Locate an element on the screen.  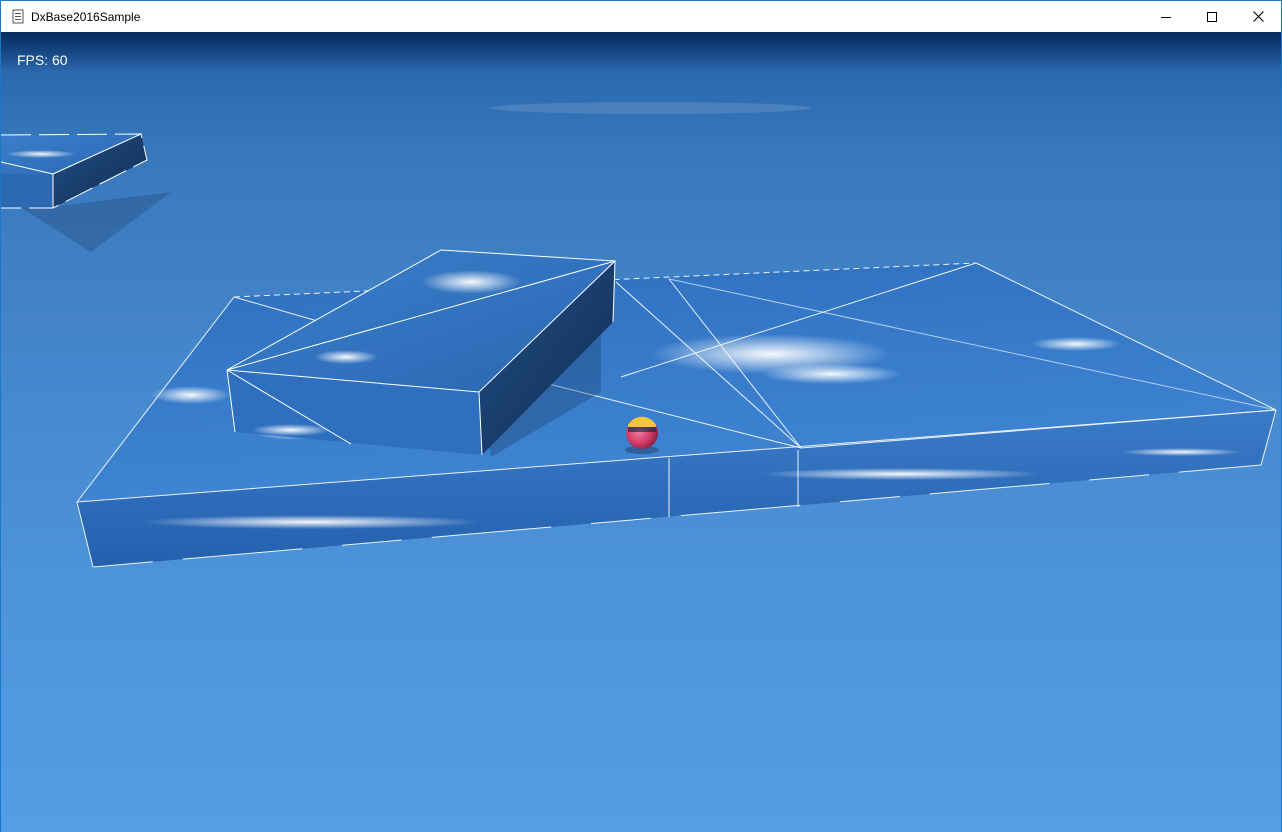
maximize-button is located at coordinates (1212, 16).